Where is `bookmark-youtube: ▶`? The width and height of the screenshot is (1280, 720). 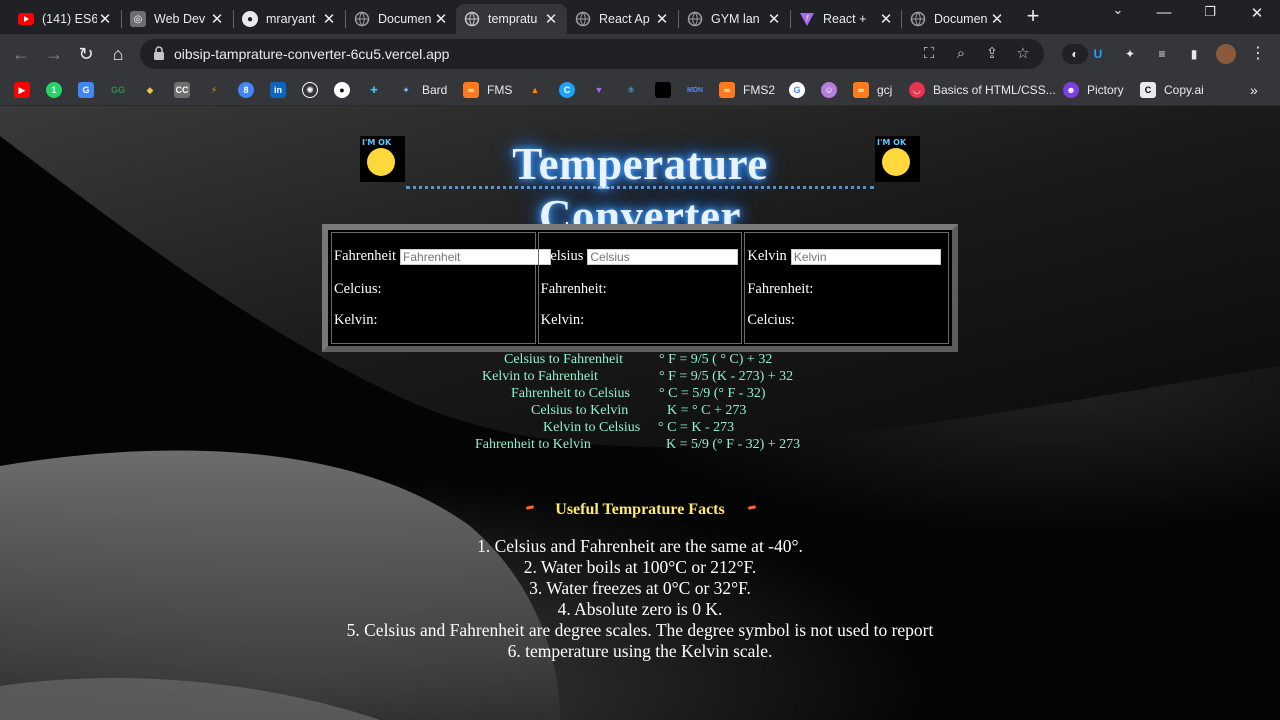 bookmark-youtube: ▶ is located at coordinates (22, 90).